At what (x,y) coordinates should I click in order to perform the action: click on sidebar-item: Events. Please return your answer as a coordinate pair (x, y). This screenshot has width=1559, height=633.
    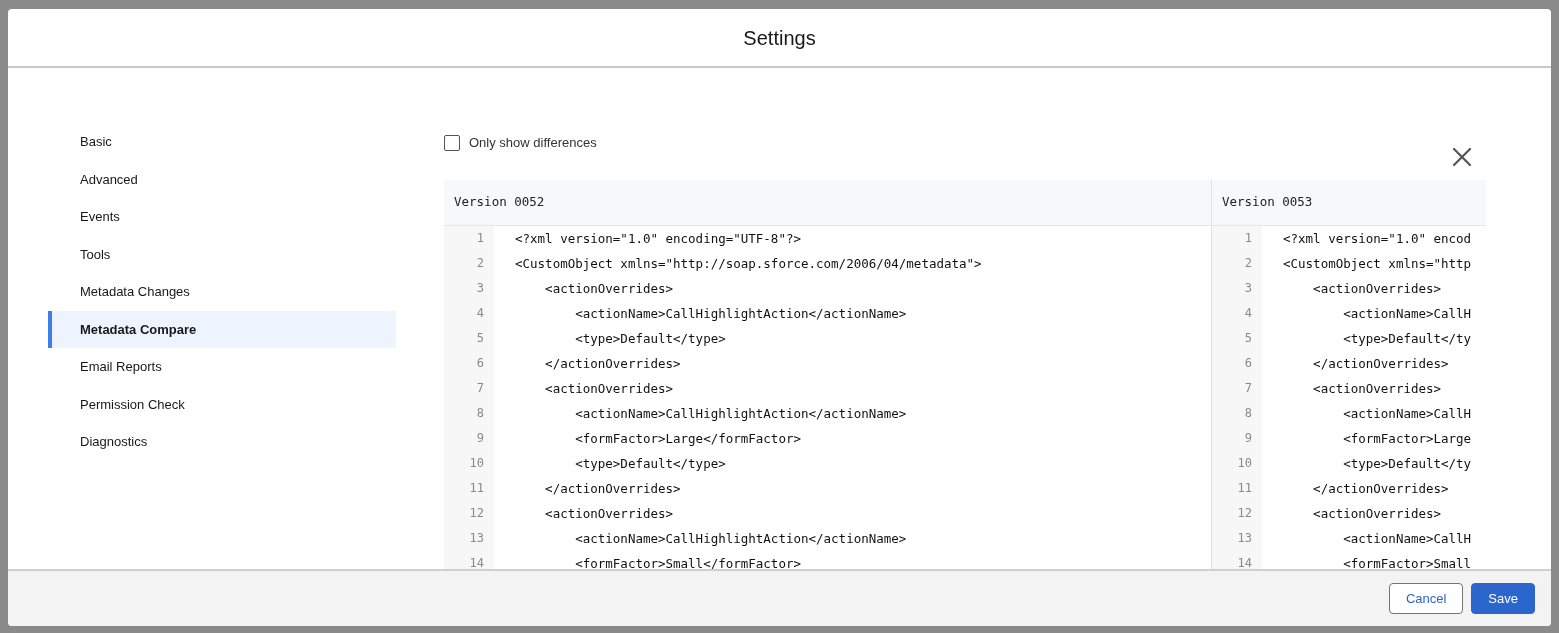
    Looking at the image, I should click on (222, 217).